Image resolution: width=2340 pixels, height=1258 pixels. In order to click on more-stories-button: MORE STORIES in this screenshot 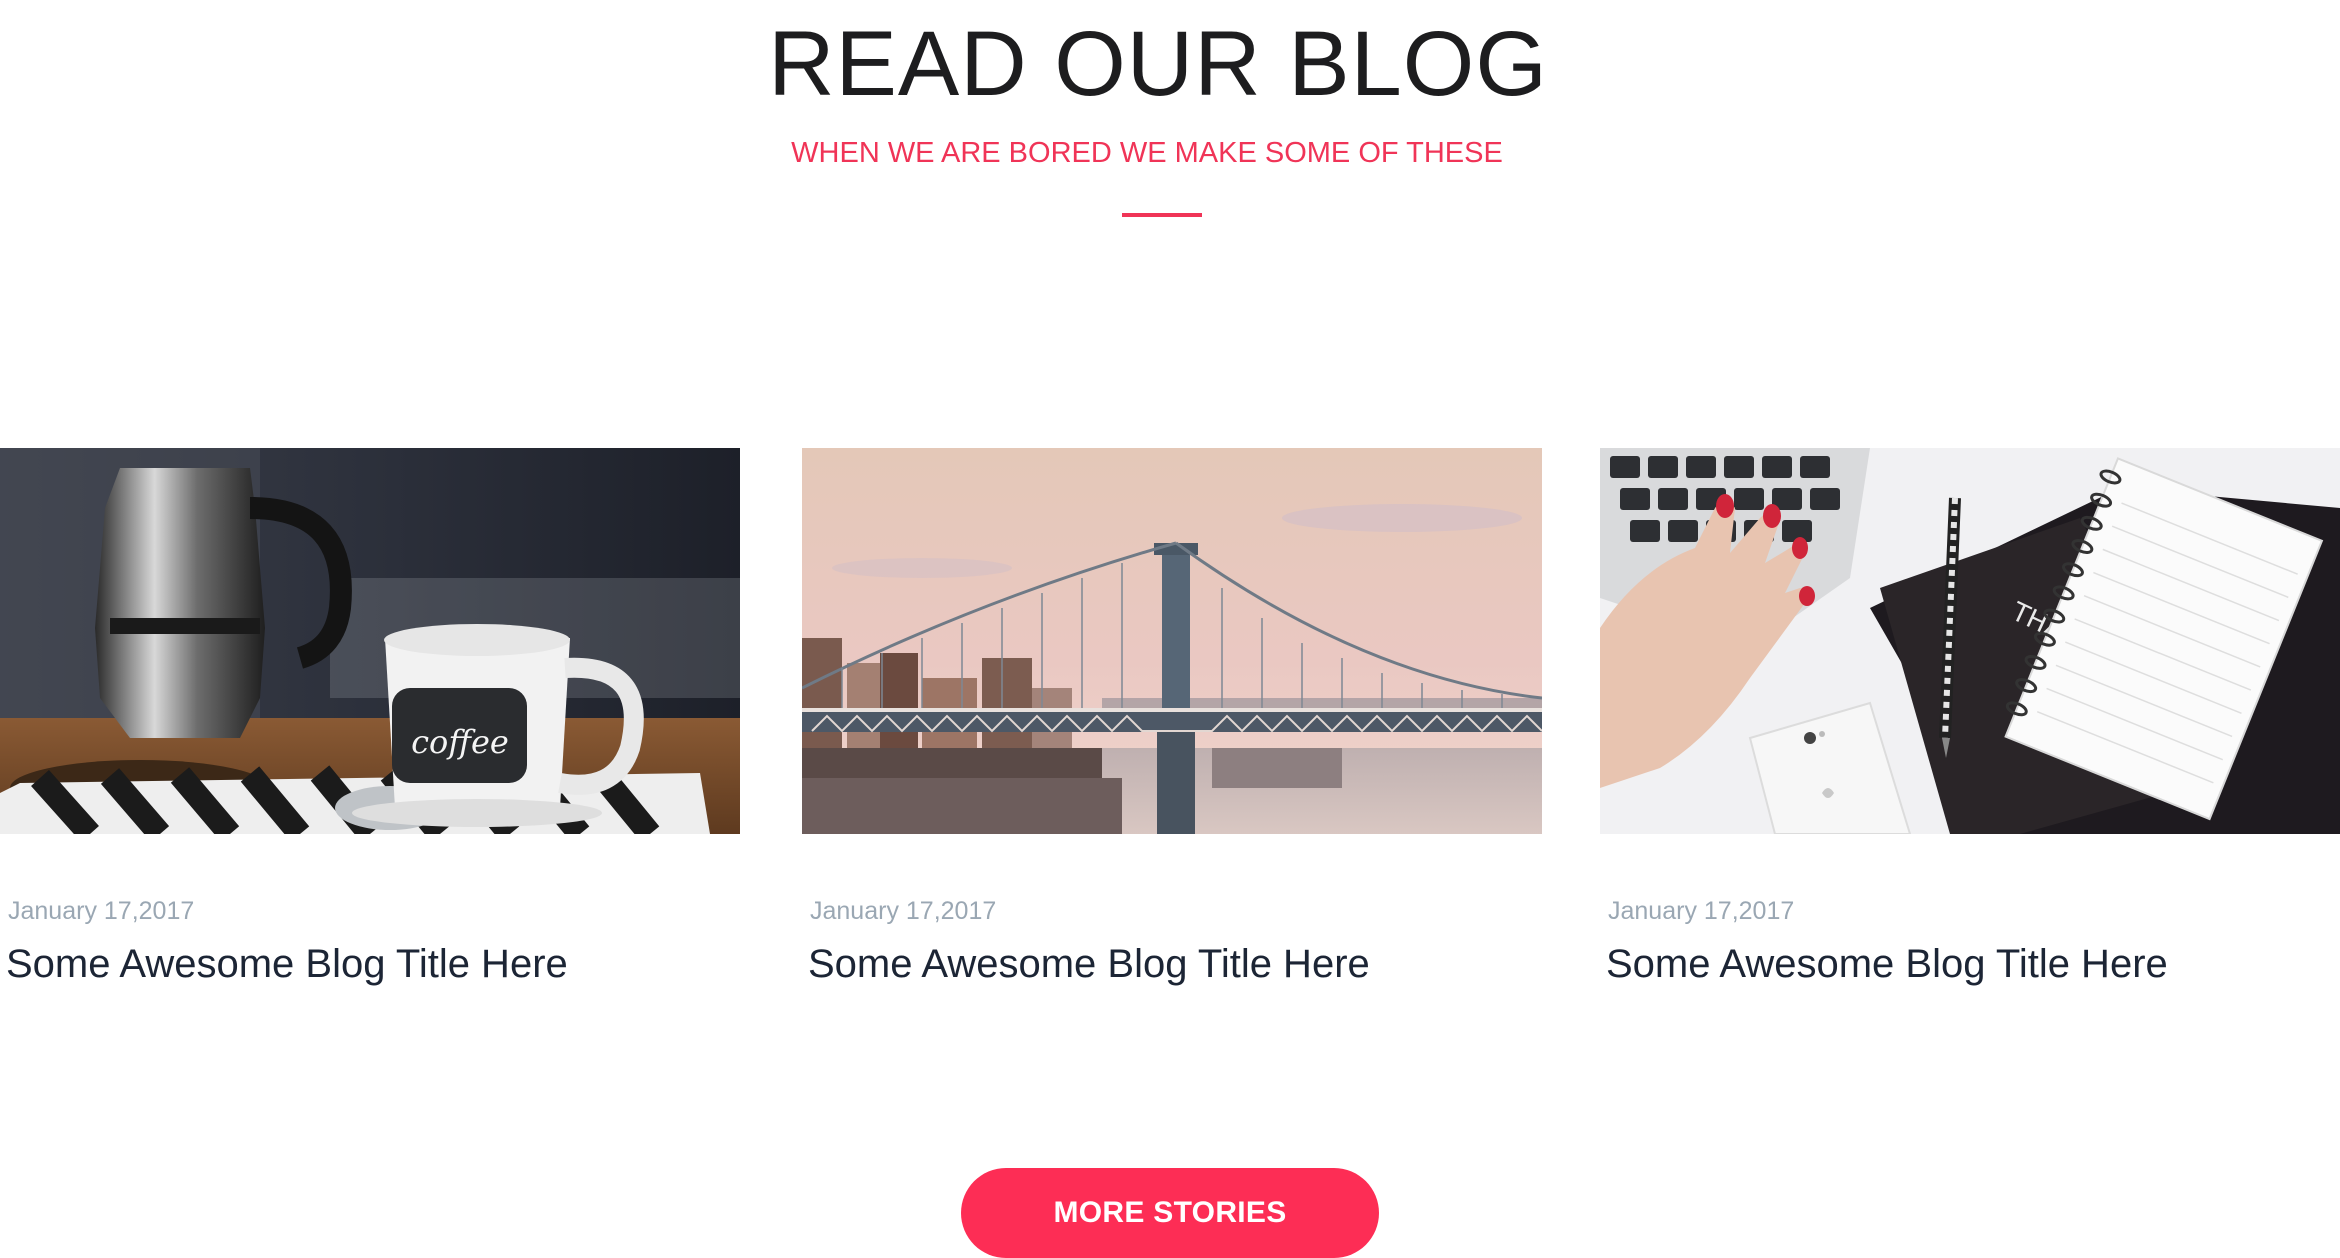, I will do `click(1170, 1213)`.